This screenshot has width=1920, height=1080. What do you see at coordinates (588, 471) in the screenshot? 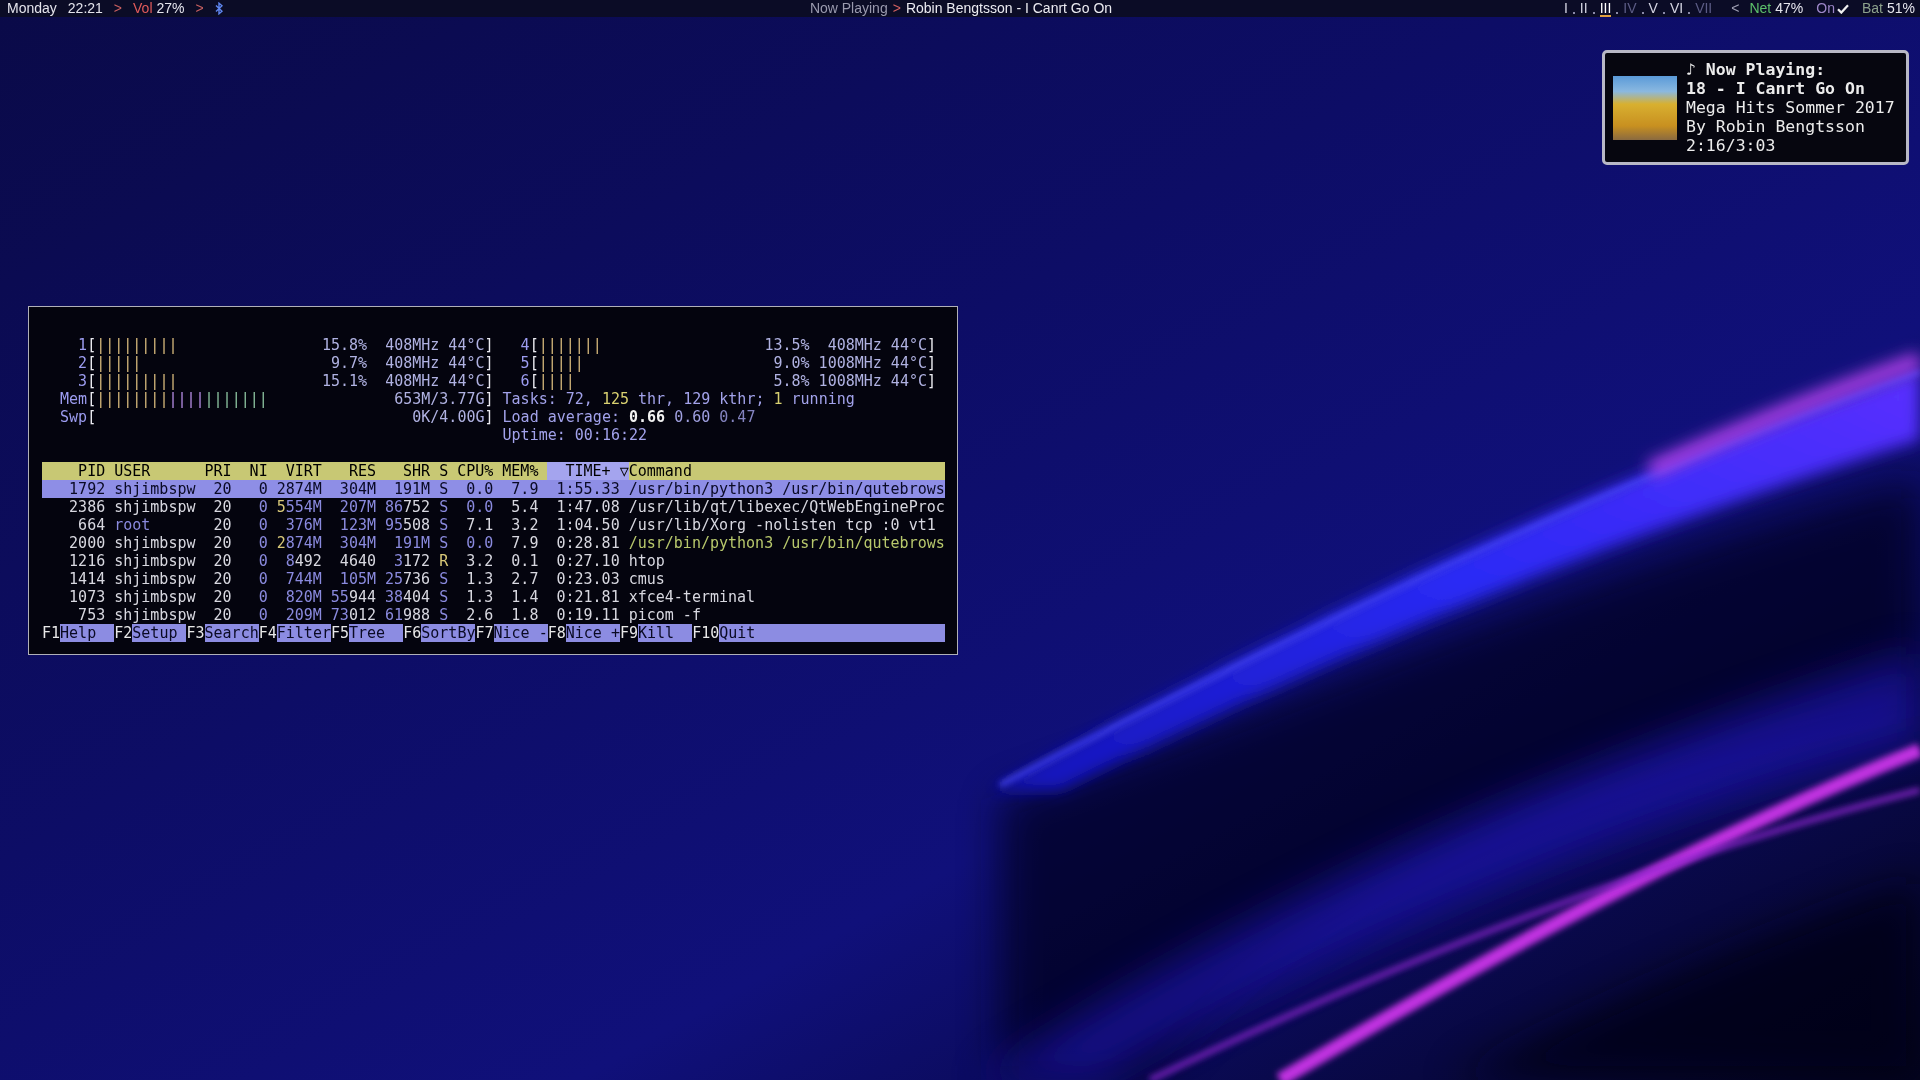
I see `column-header: TIME+ ▽` at bounding box center [588, 471].